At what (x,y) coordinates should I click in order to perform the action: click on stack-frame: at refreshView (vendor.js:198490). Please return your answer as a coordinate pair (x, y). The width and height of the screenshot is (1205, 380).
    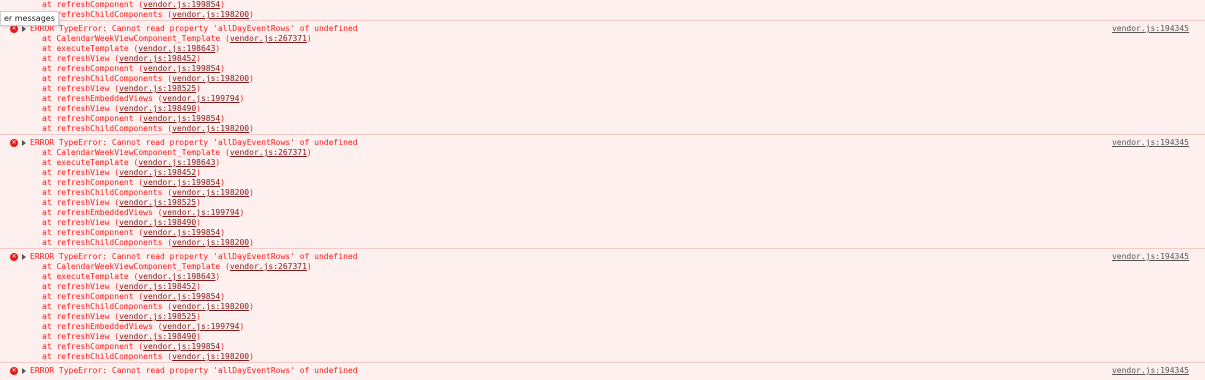
    Looking at the image, I should click on (121, 336).